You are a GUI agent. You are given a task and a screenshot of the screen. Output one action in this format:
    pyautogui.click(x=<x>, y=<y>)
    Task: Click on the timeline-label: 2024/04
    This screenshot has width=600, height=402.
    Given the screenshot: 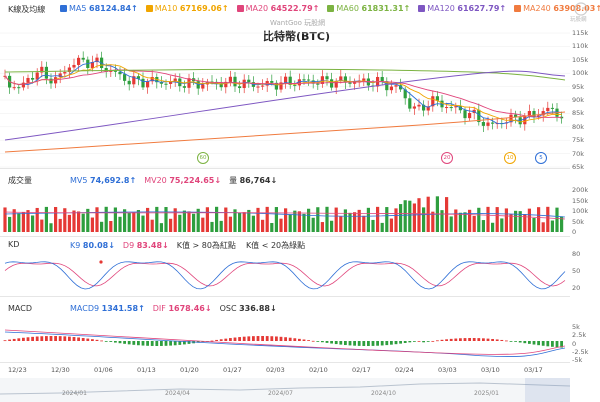 What is the action you would take?
    pyautogui.click(x=177, y=393)
    